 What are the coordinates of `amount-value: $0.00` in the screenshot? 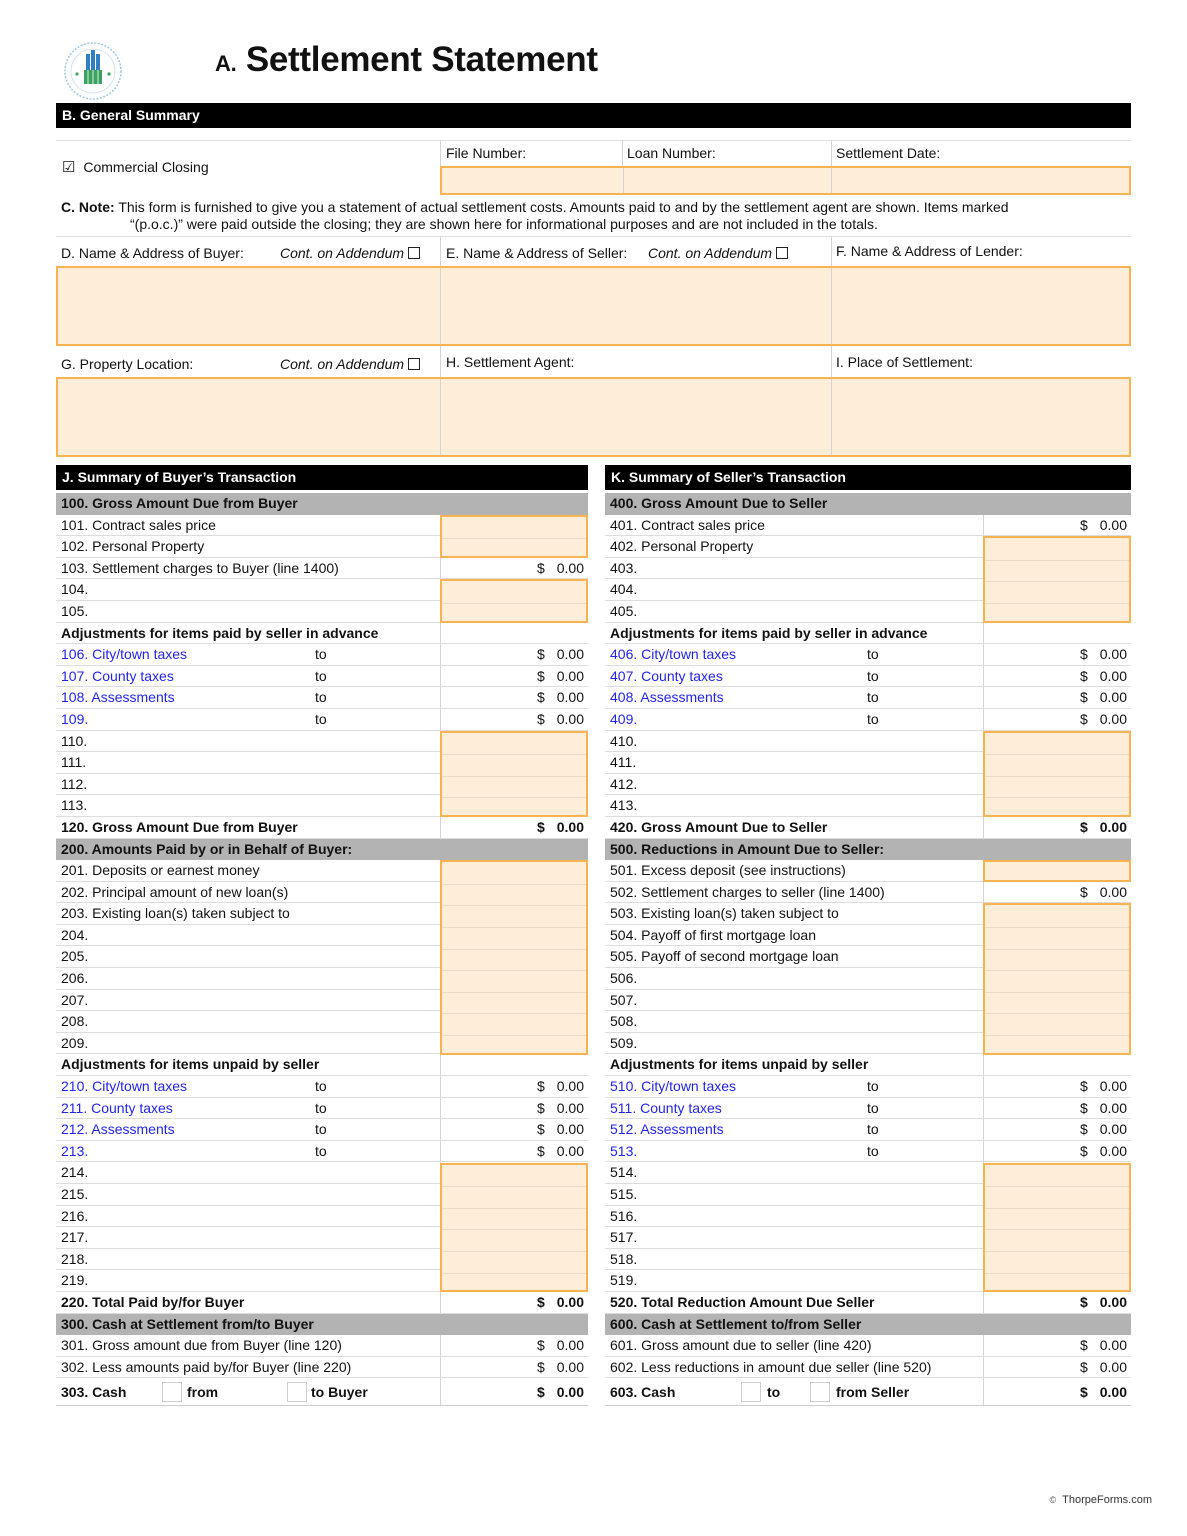 It's located at (1103, 677).